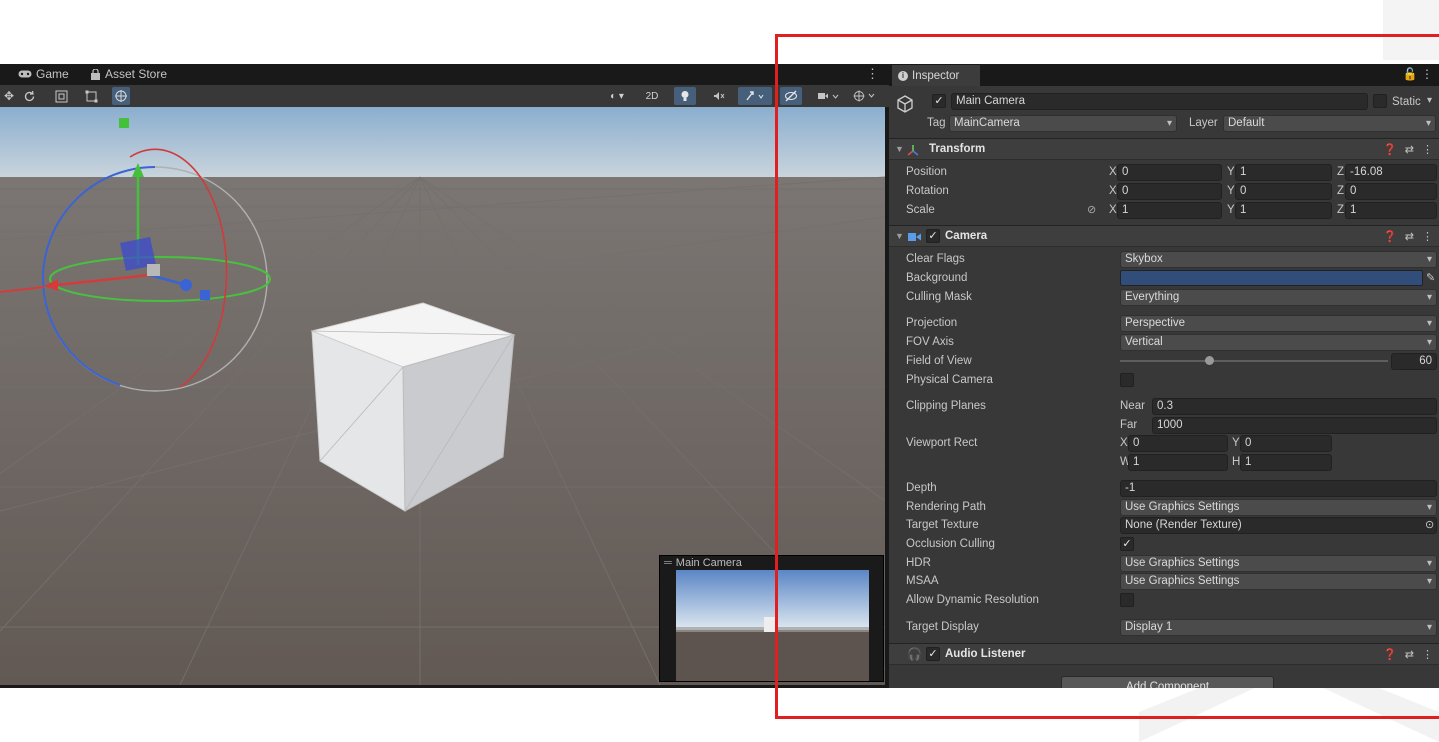 This screenshot has width=1439, height=742. What do you see at coordinates (685, 96) in the screenshot?
I see `lighting-toggle-icon` at bounding box center [685, 96].